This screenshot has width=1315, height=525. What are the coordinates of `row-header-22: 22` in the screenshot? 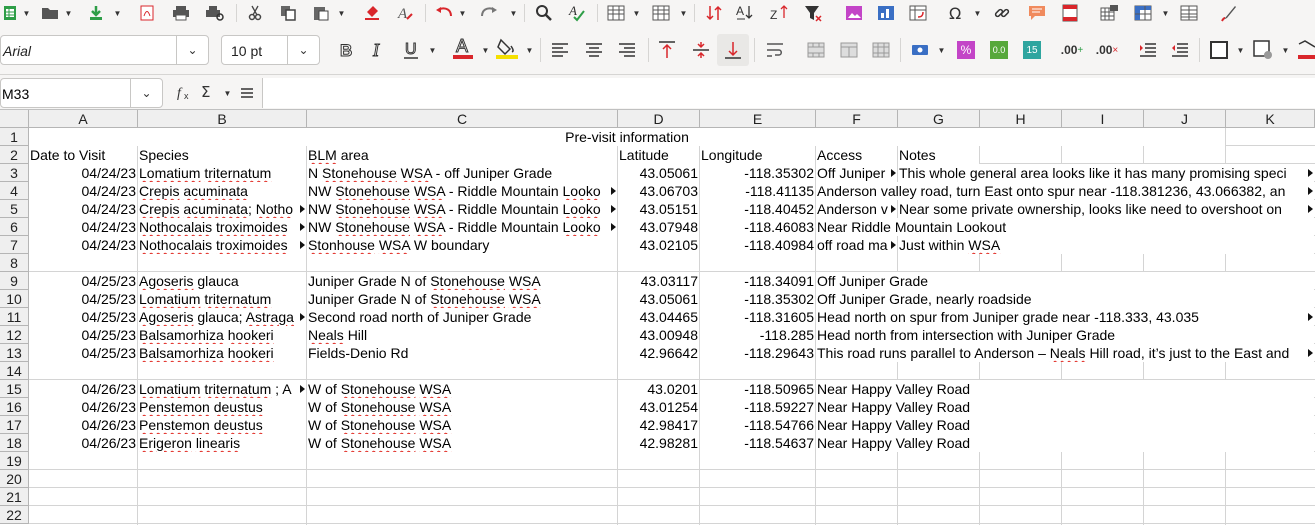 It's located at (14, 515).